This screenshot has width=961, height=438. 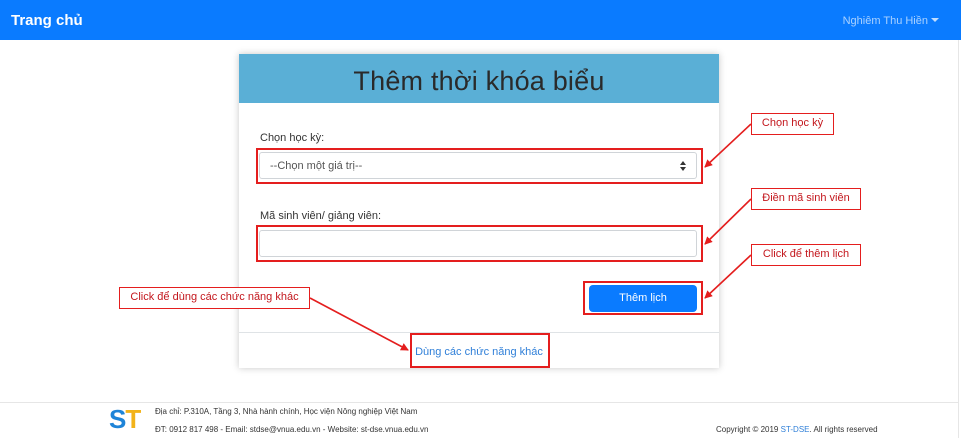 What do you see at coordinates (935, 20) in the screenshot?
I see `caret-down-icon` at bounding box center [935, 20].